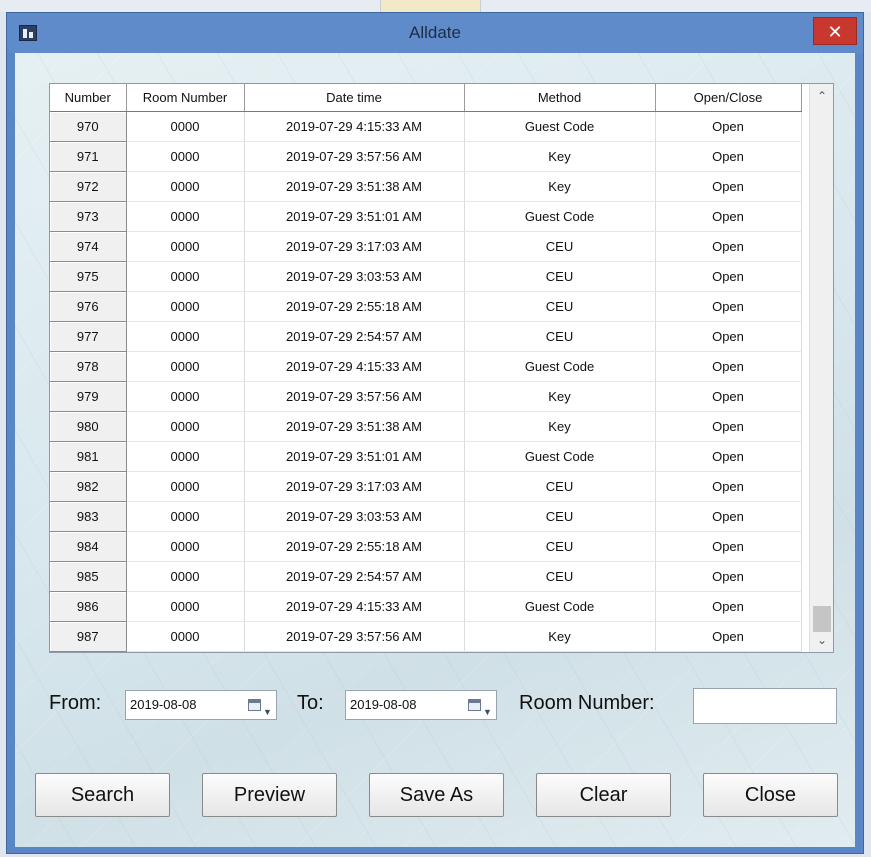  Describe the element at coordinates (102, 795) in the screenshot. I see `search-button: Search` at that location.